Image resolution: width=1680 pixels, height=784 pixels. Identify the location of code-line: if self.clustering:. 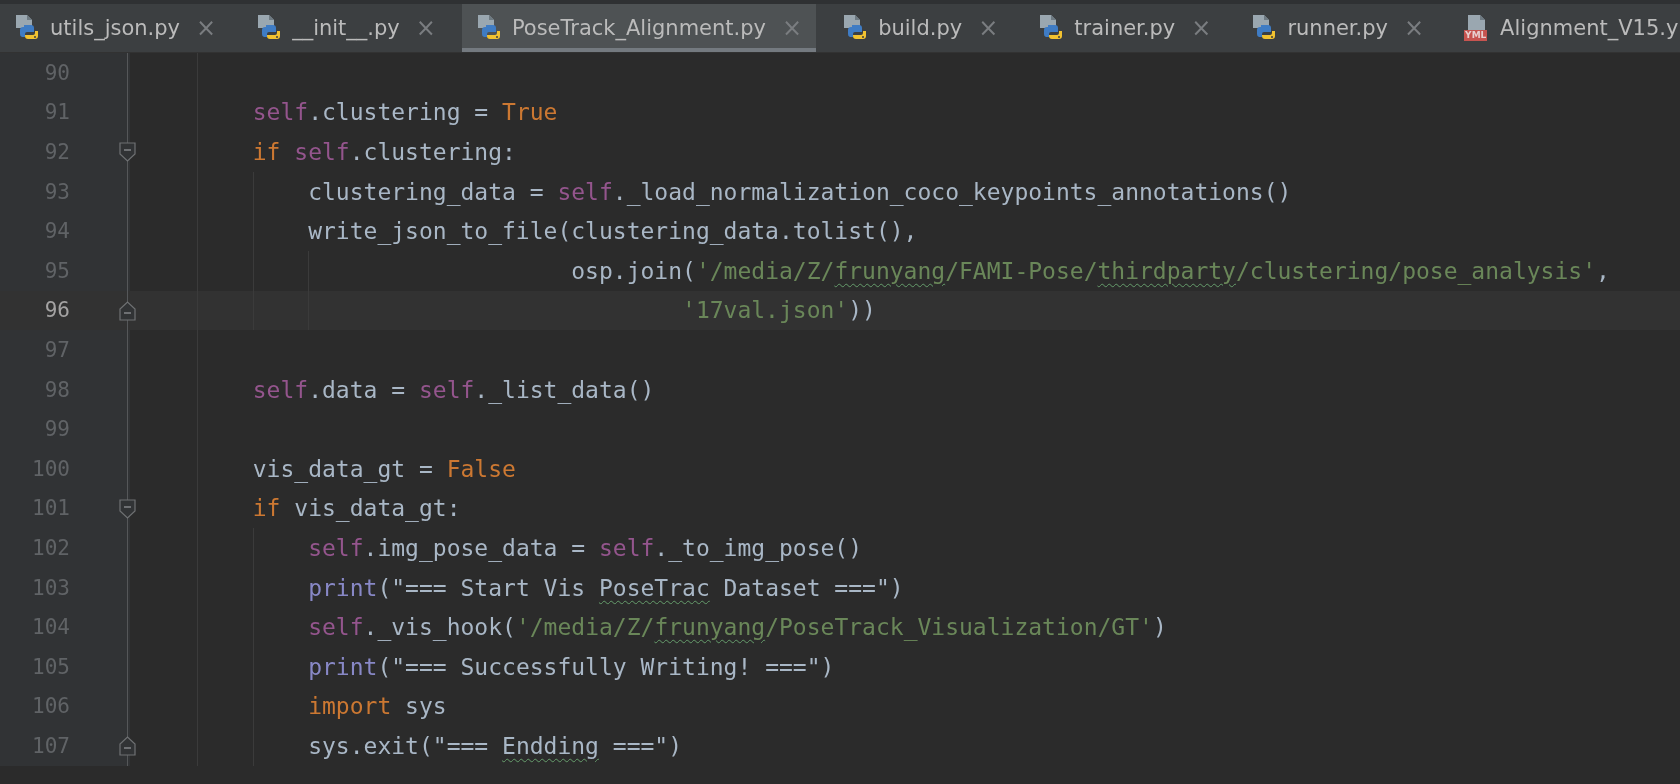
(383, 152).